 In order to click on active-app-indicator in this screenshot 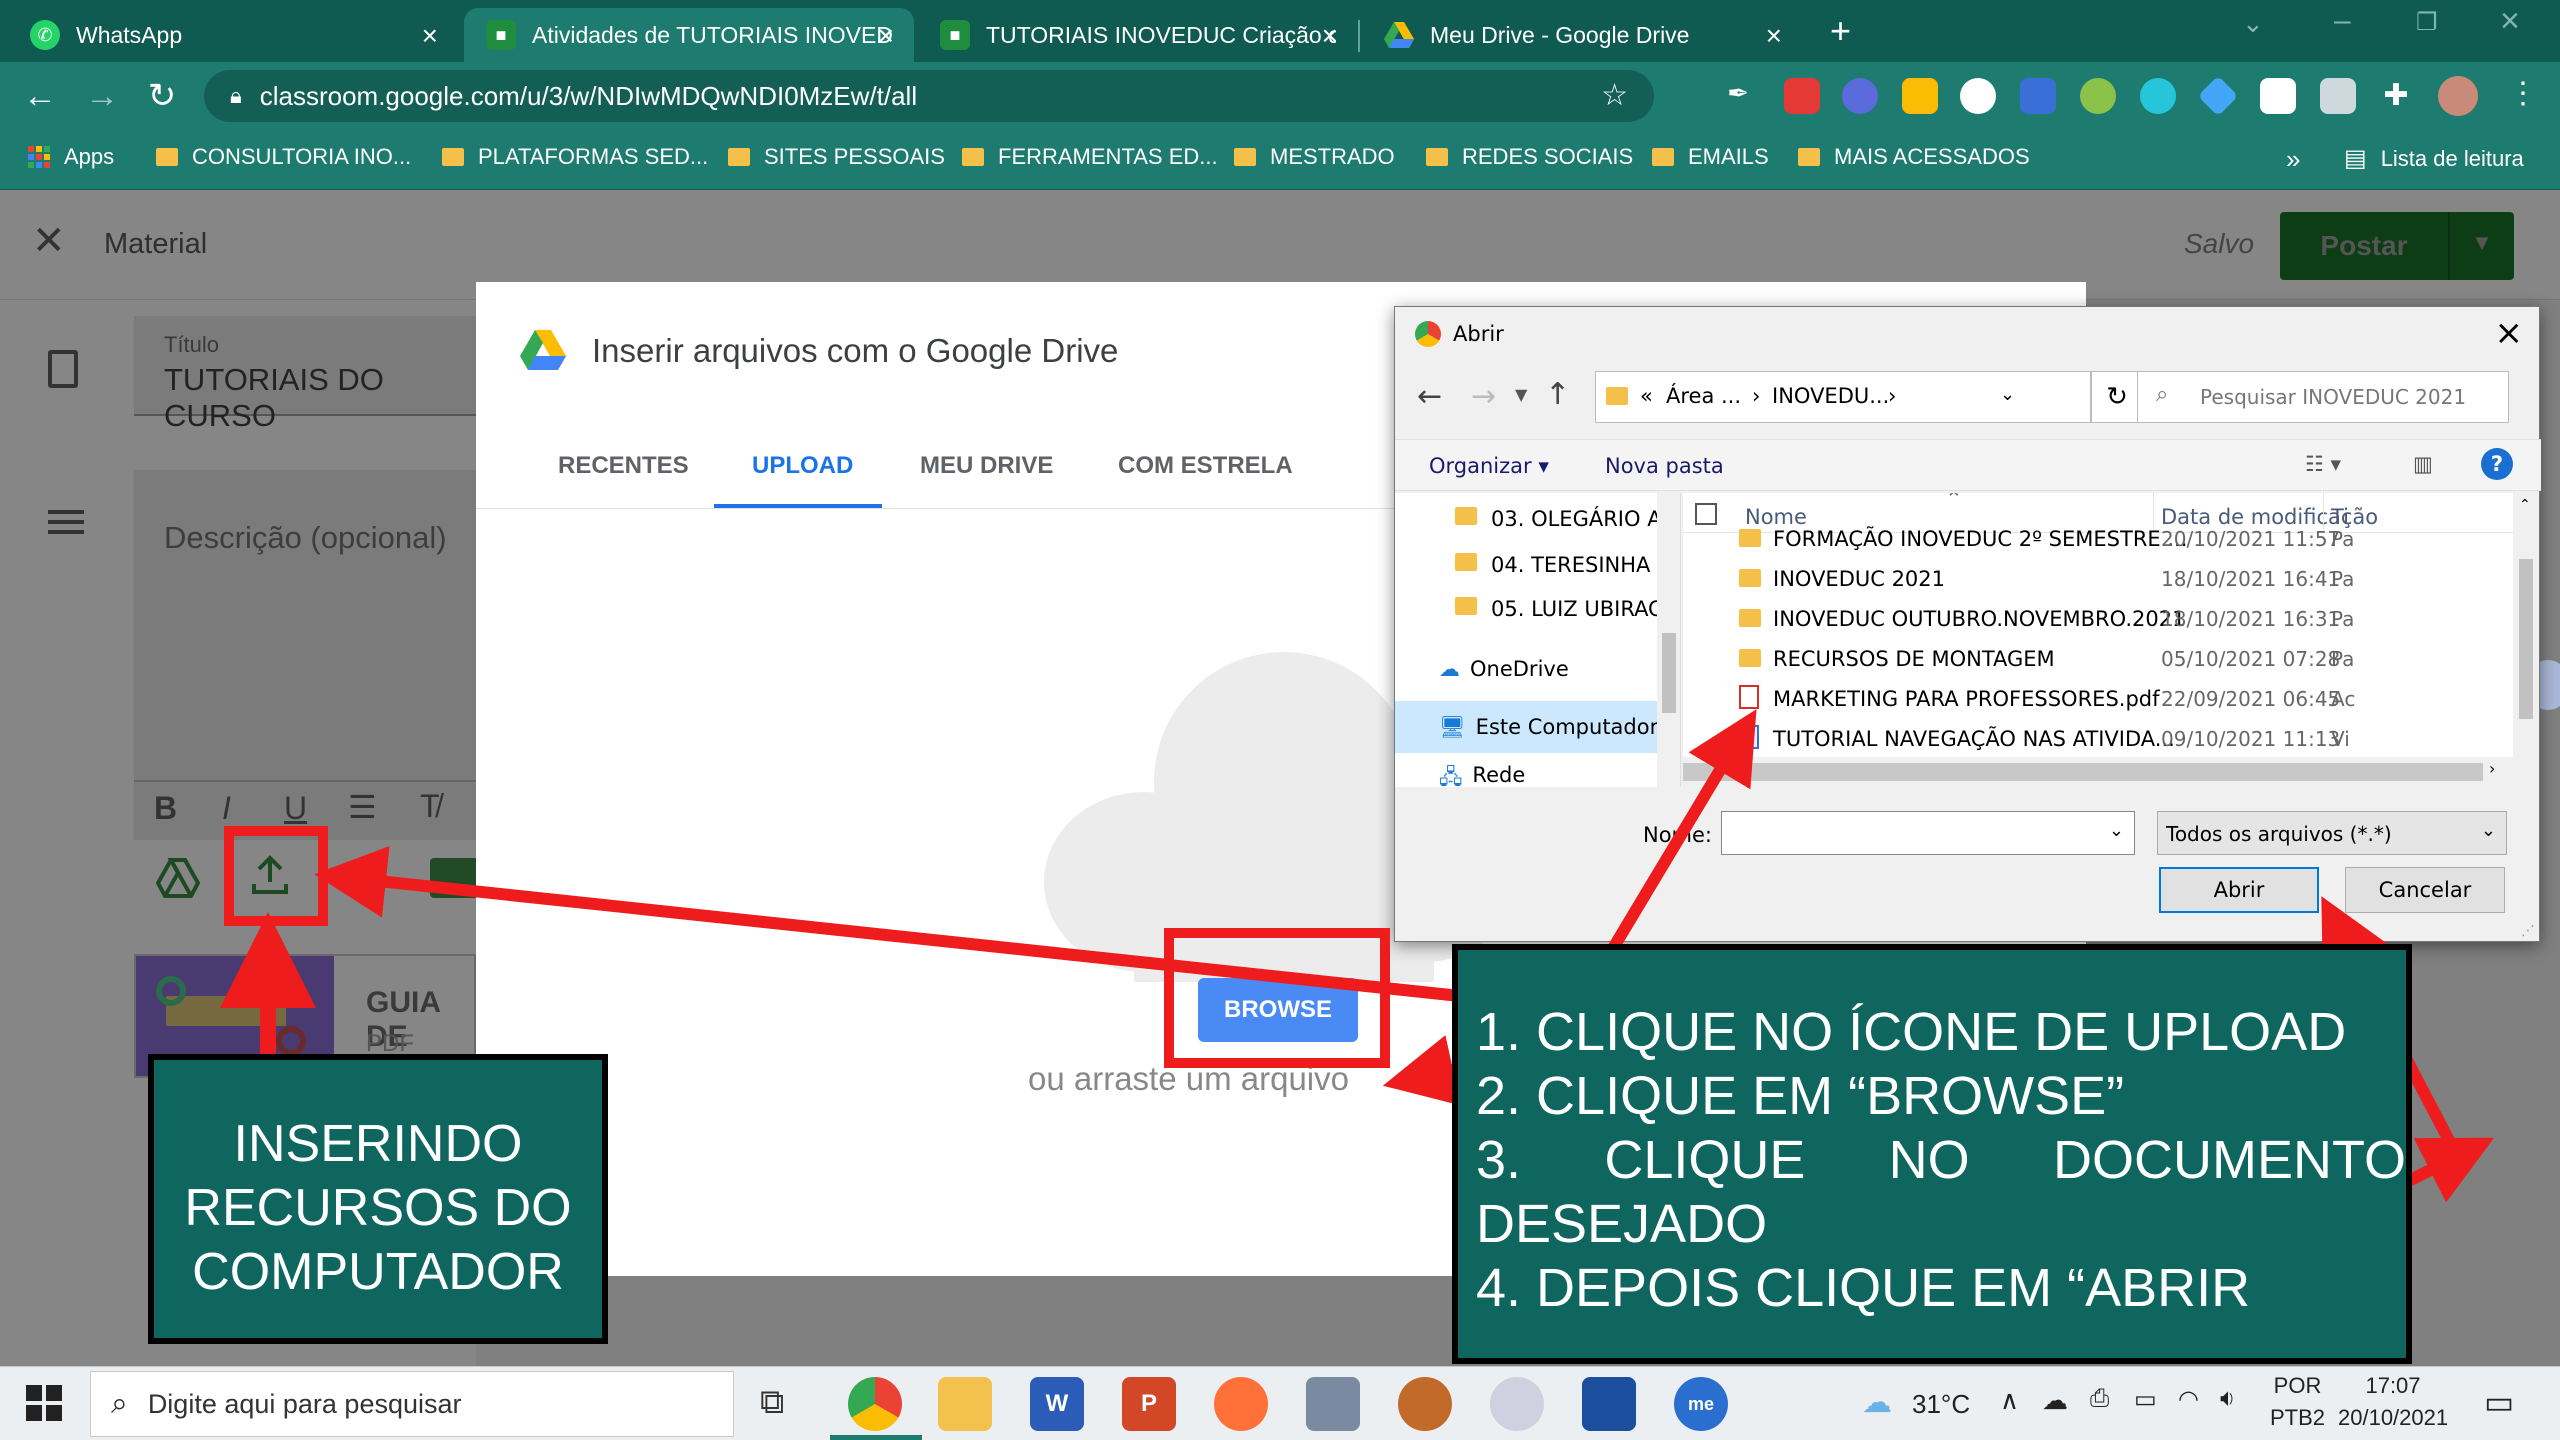, I will do `click(876, 1437)`.